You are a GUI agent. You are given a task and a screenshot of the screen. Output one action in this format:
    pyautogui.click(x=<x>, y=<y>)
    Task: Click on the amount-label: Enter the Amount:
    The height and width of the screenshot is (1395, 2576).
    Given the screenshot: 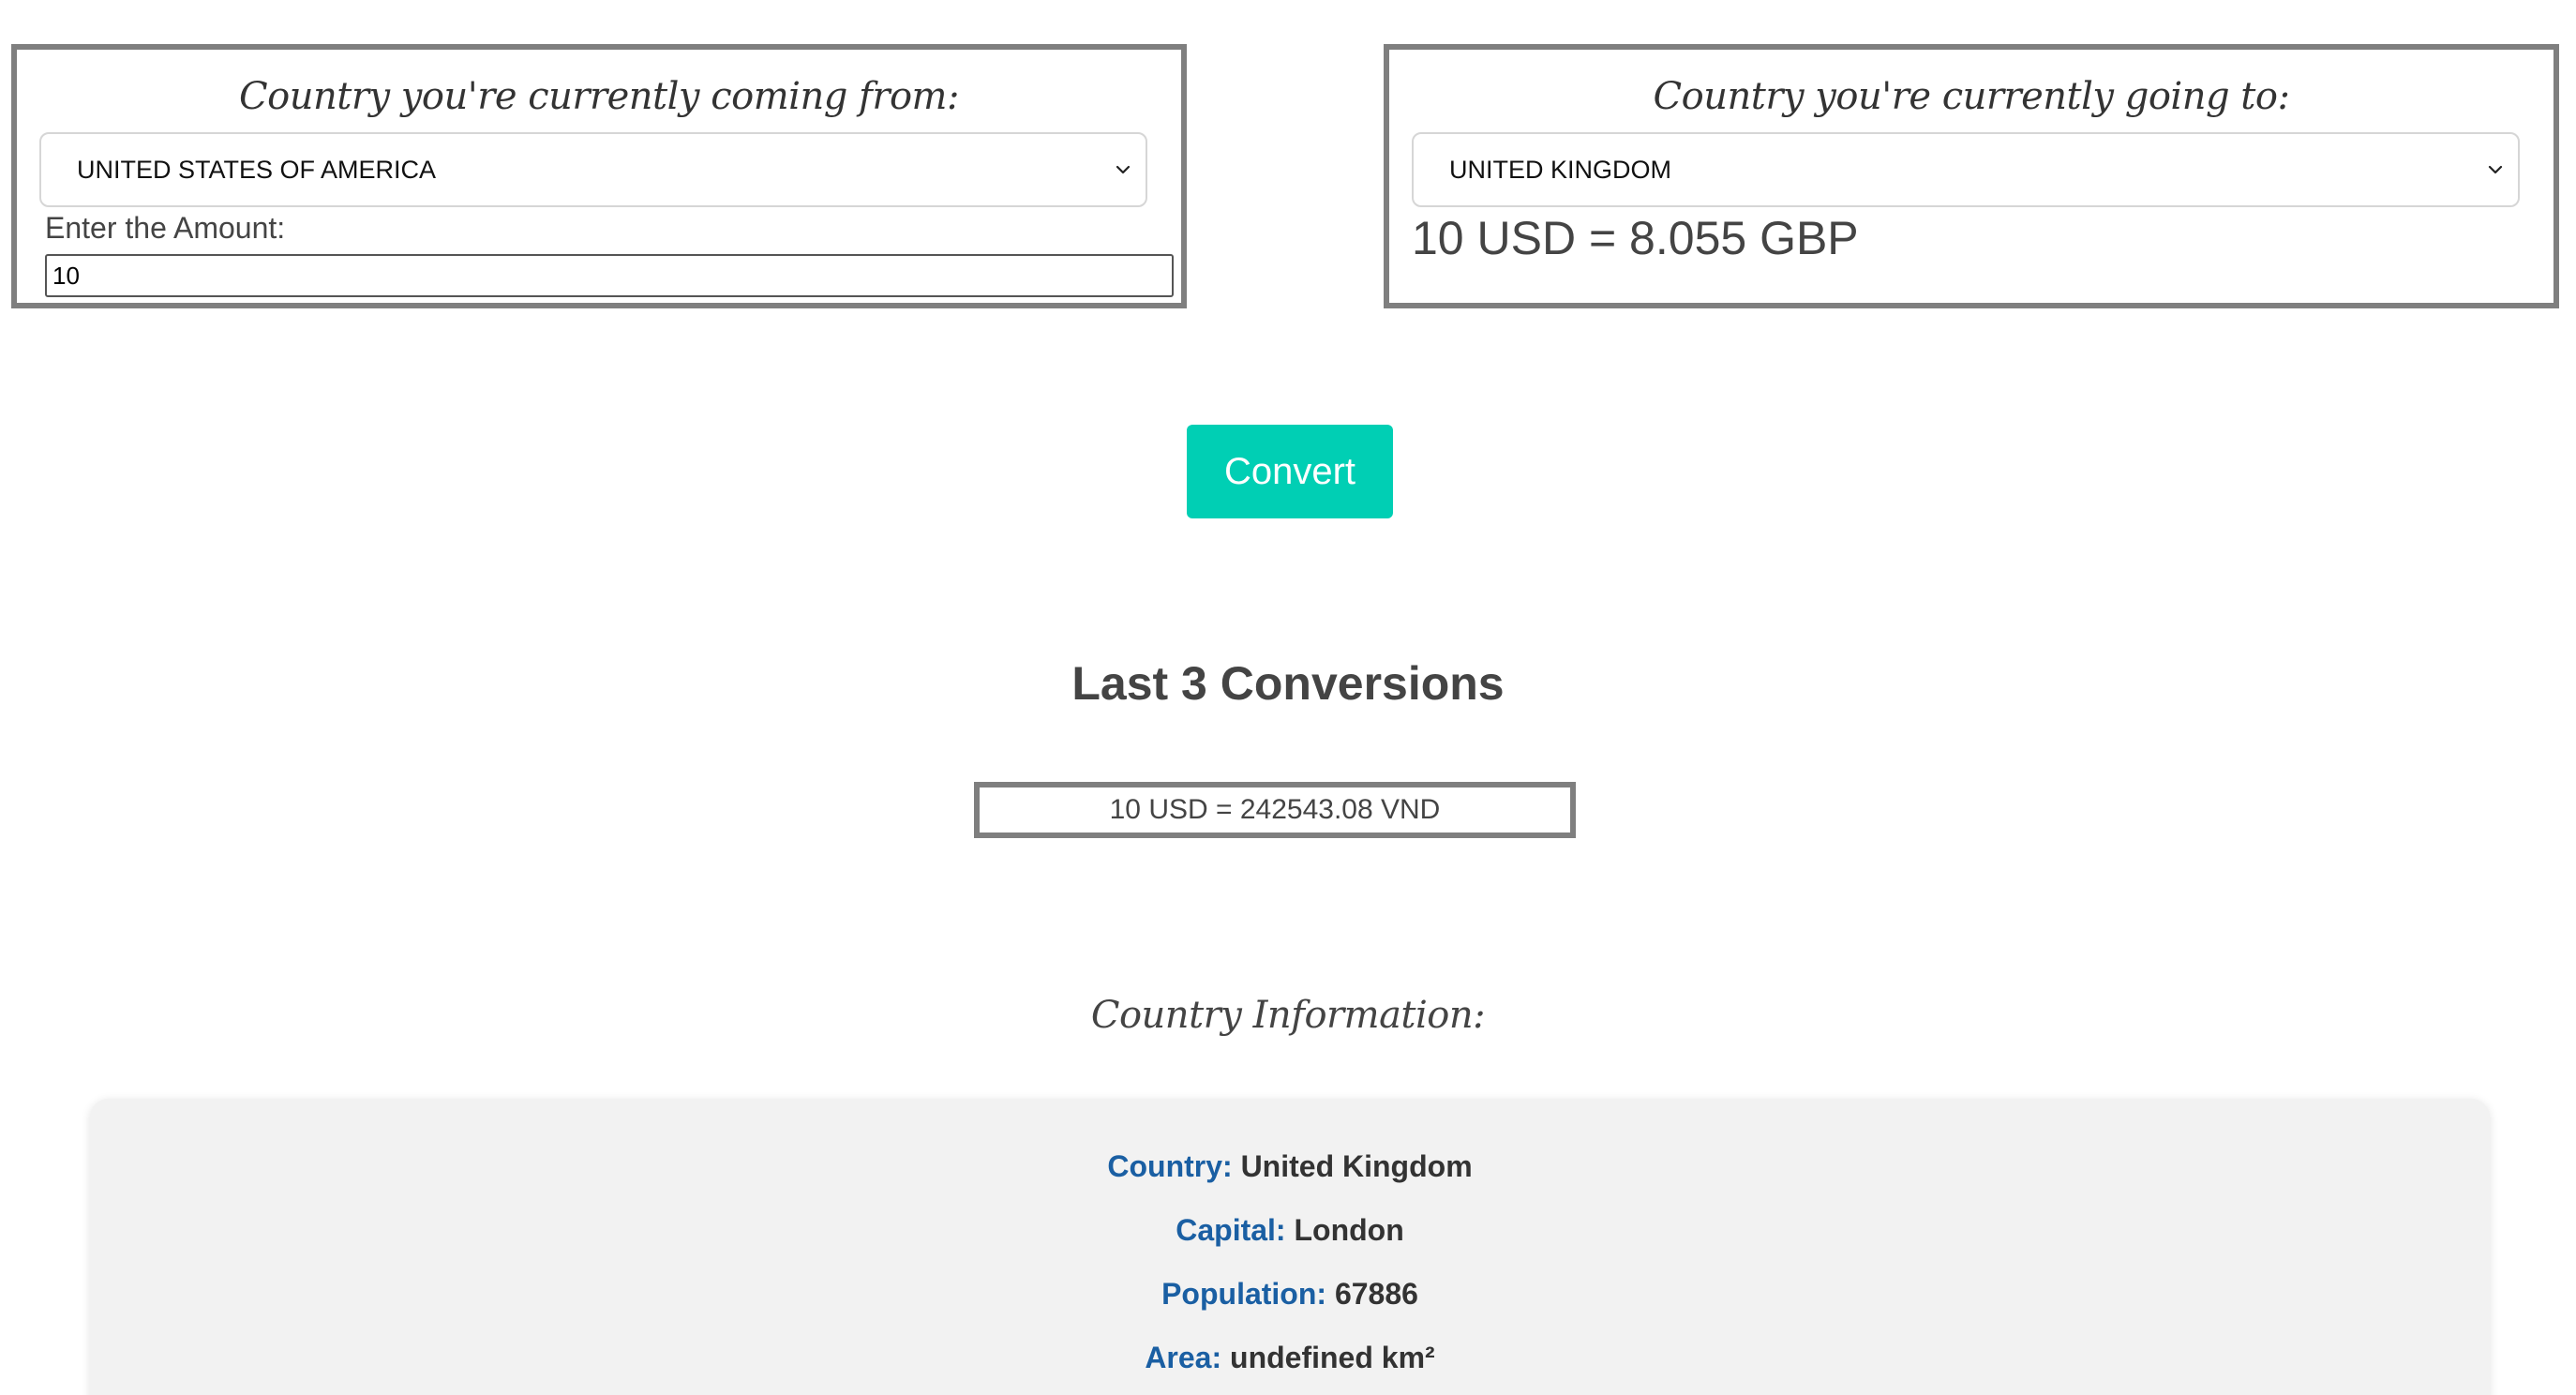 What is the action you would take?
    pyautogui.click(x=166, y=228)
    